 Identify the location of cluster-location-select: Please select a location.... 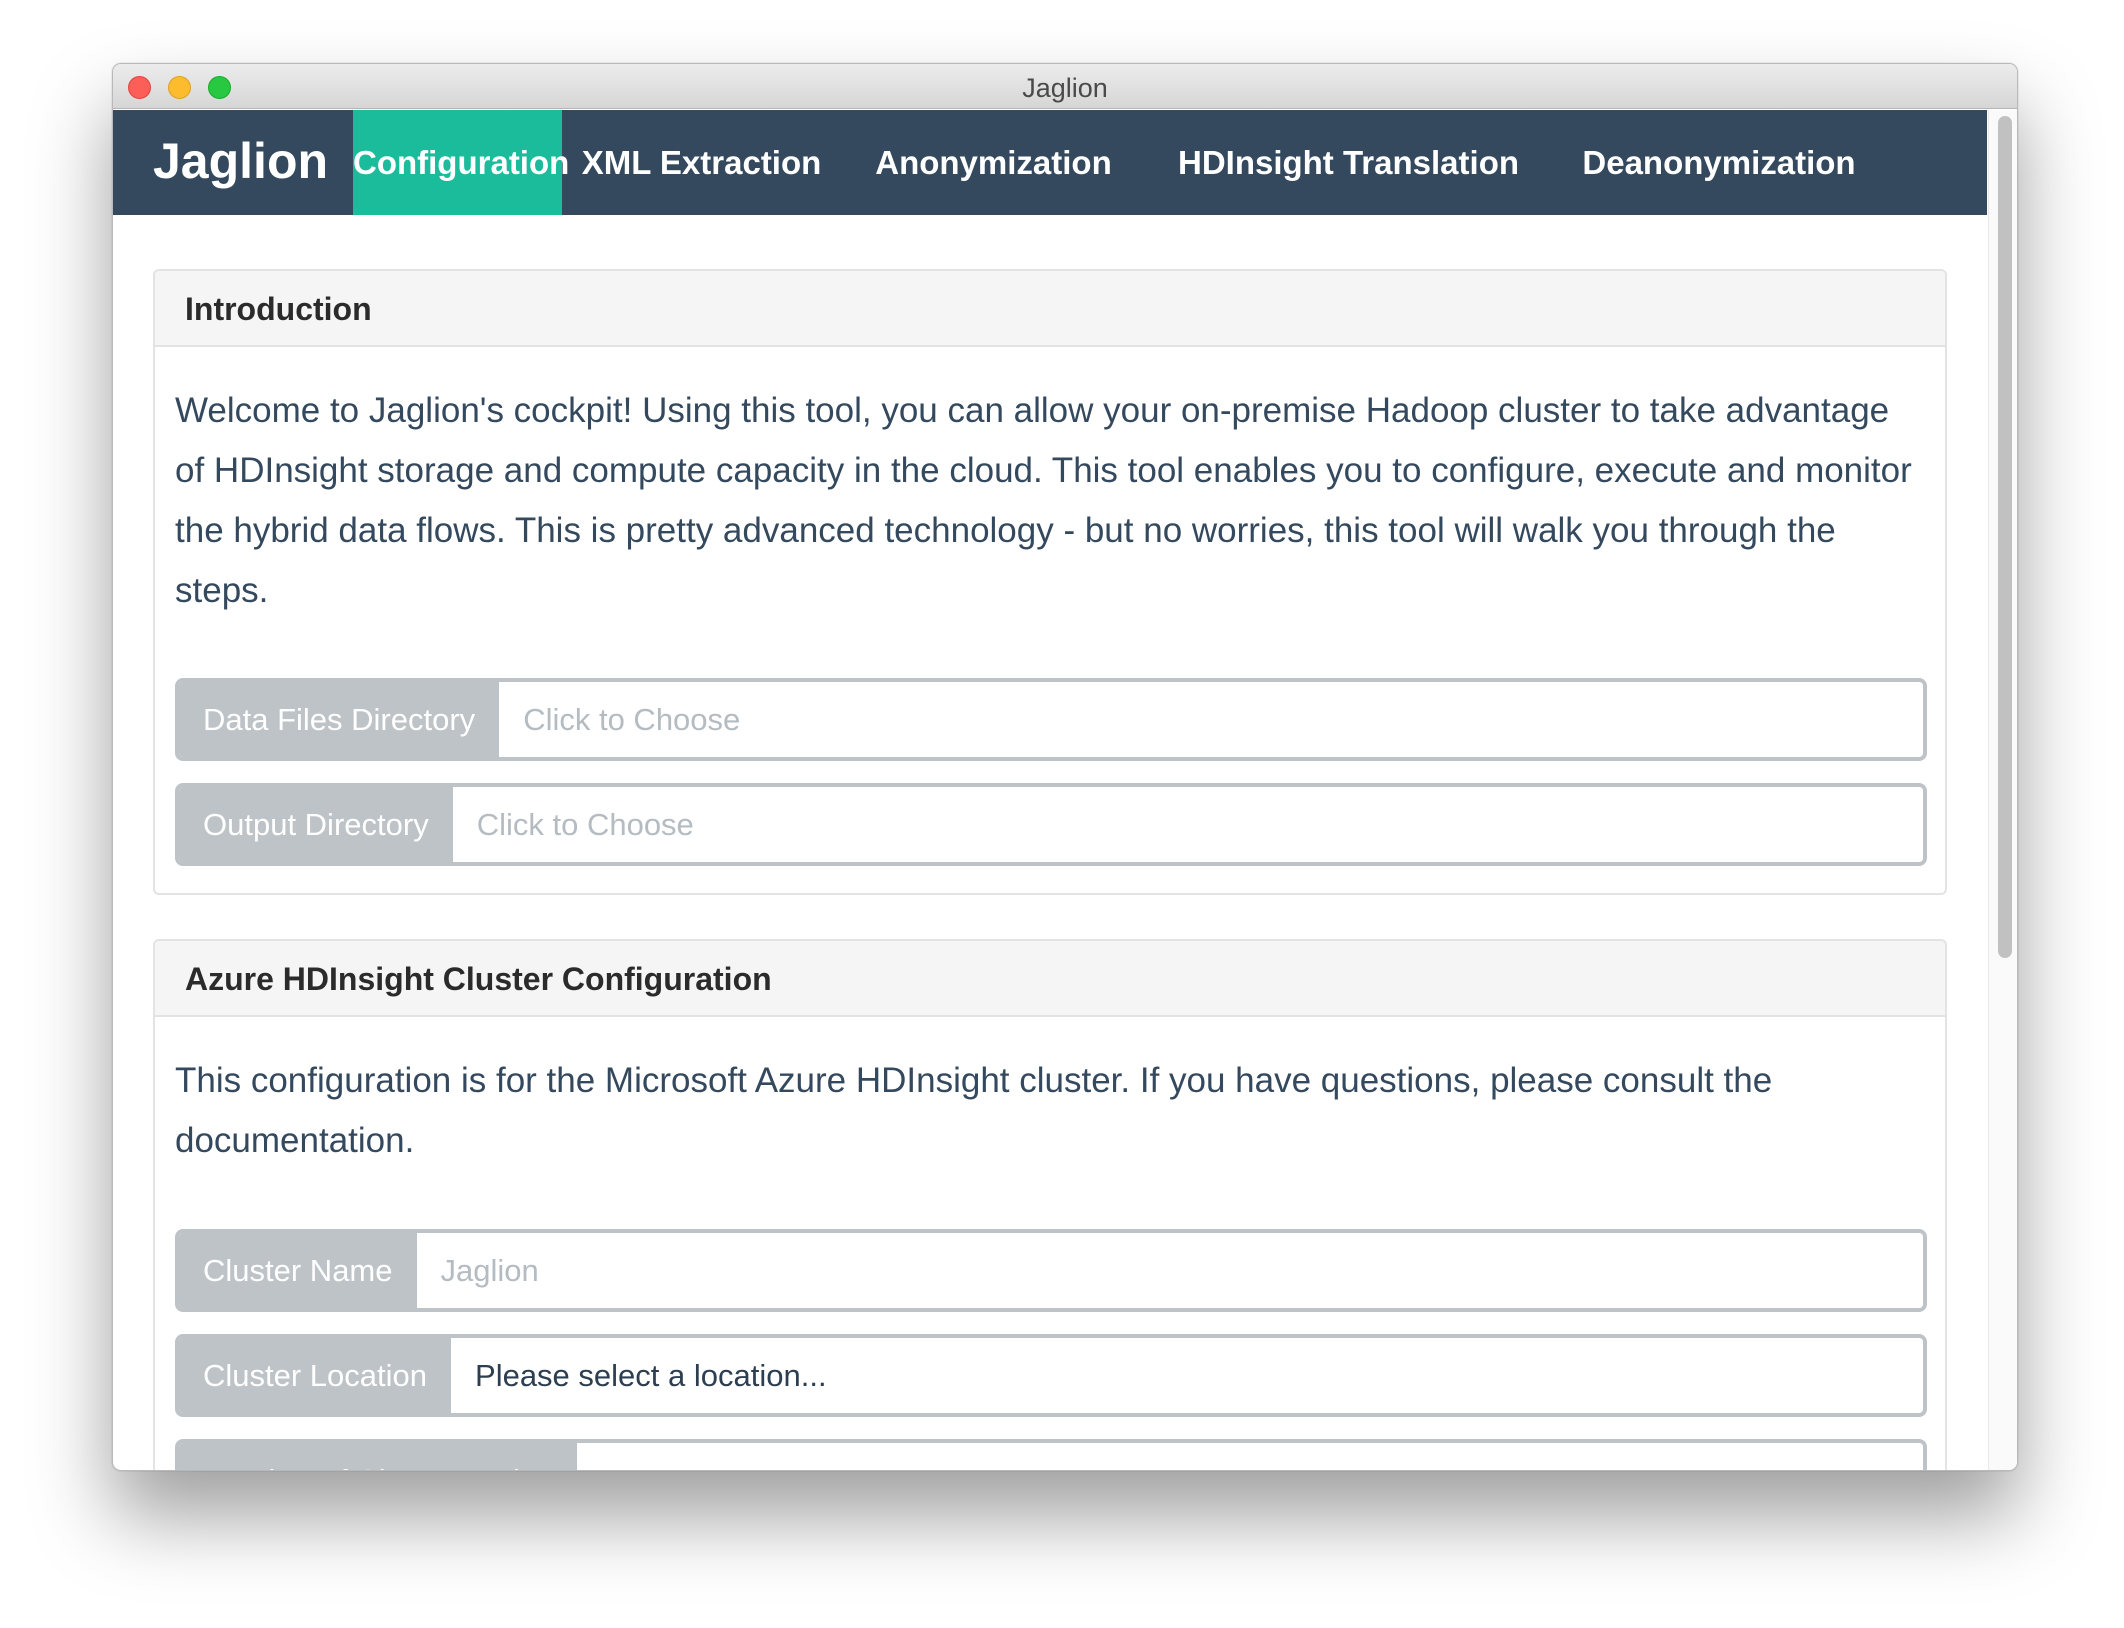
(1187, 1375).